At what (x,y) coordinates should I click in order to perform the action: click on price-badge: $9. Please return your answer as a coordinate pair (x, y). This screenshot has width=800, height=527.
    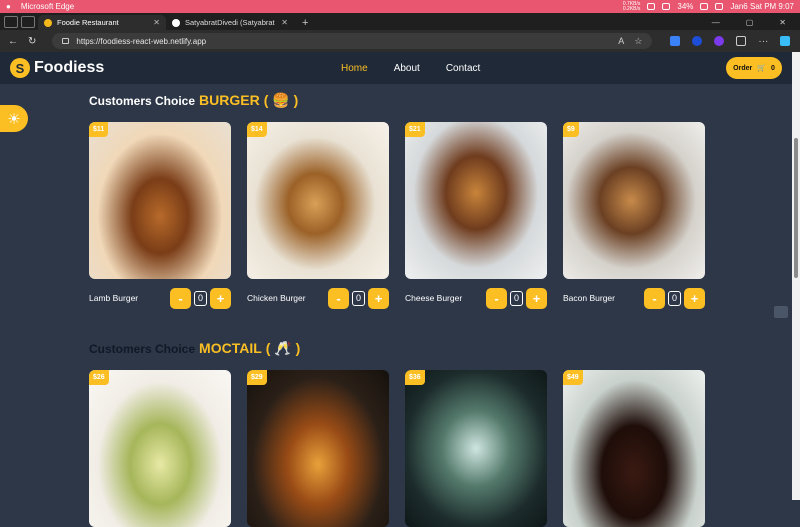
    Looking at the image, I should click on (571, 129).